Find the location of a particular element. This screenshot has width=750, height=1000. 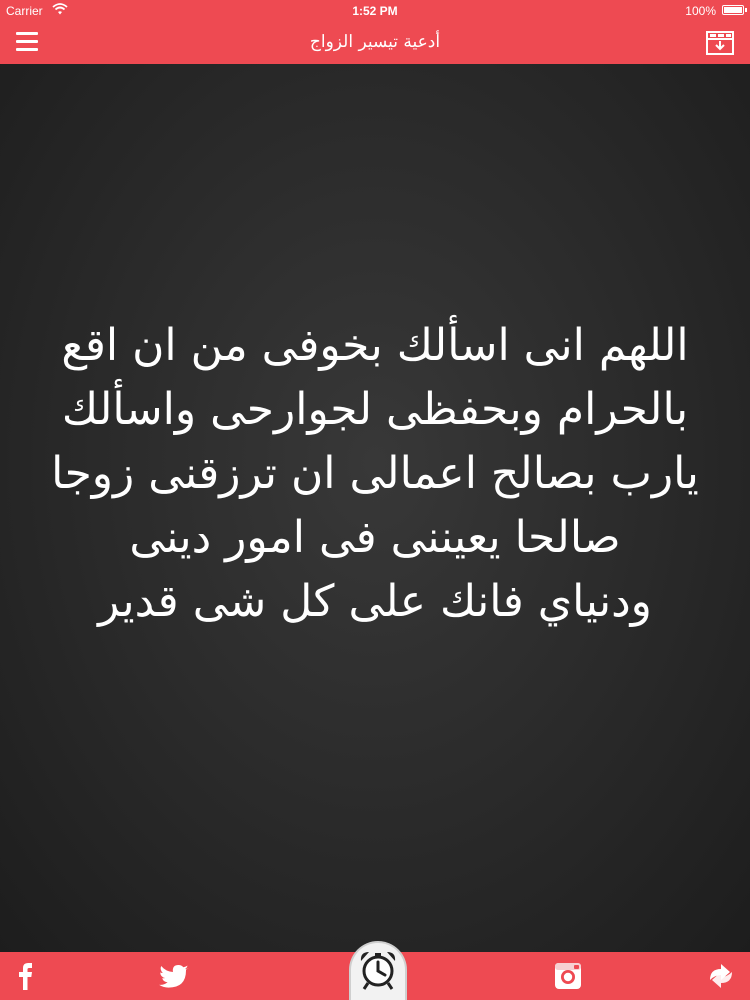

alarm-button is located at coordinates (378, 970).